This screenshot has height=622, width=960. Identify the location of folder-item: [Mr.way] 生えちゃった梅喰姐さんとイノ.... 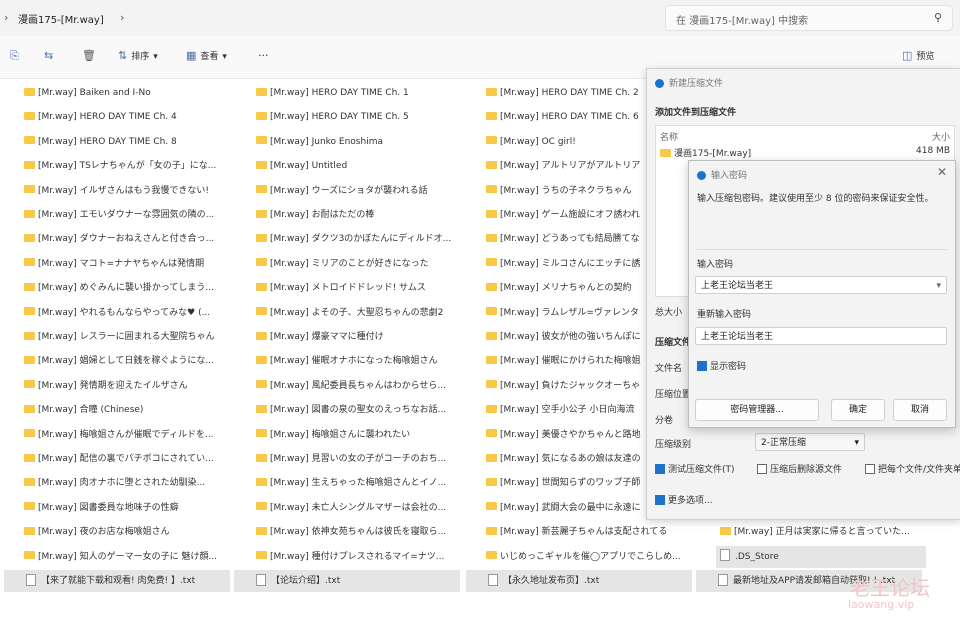
(361, 483).